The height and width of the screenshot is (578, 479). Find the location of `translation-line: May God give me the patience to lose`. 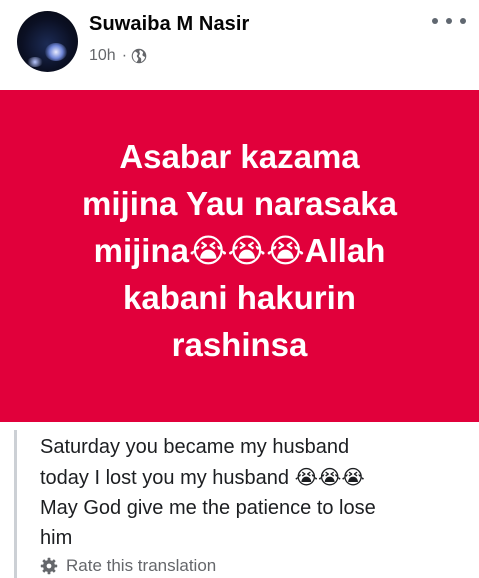

translation-line: May God give me the patience to lose is located at coordinates (208, 508).